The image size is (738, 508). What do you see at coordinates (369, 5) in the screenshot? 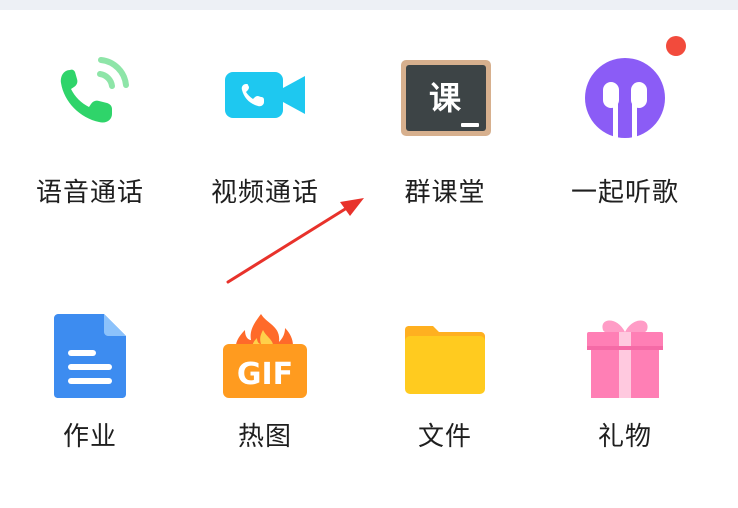
I see `top-divider-bar` at bounding box center [369, 5].